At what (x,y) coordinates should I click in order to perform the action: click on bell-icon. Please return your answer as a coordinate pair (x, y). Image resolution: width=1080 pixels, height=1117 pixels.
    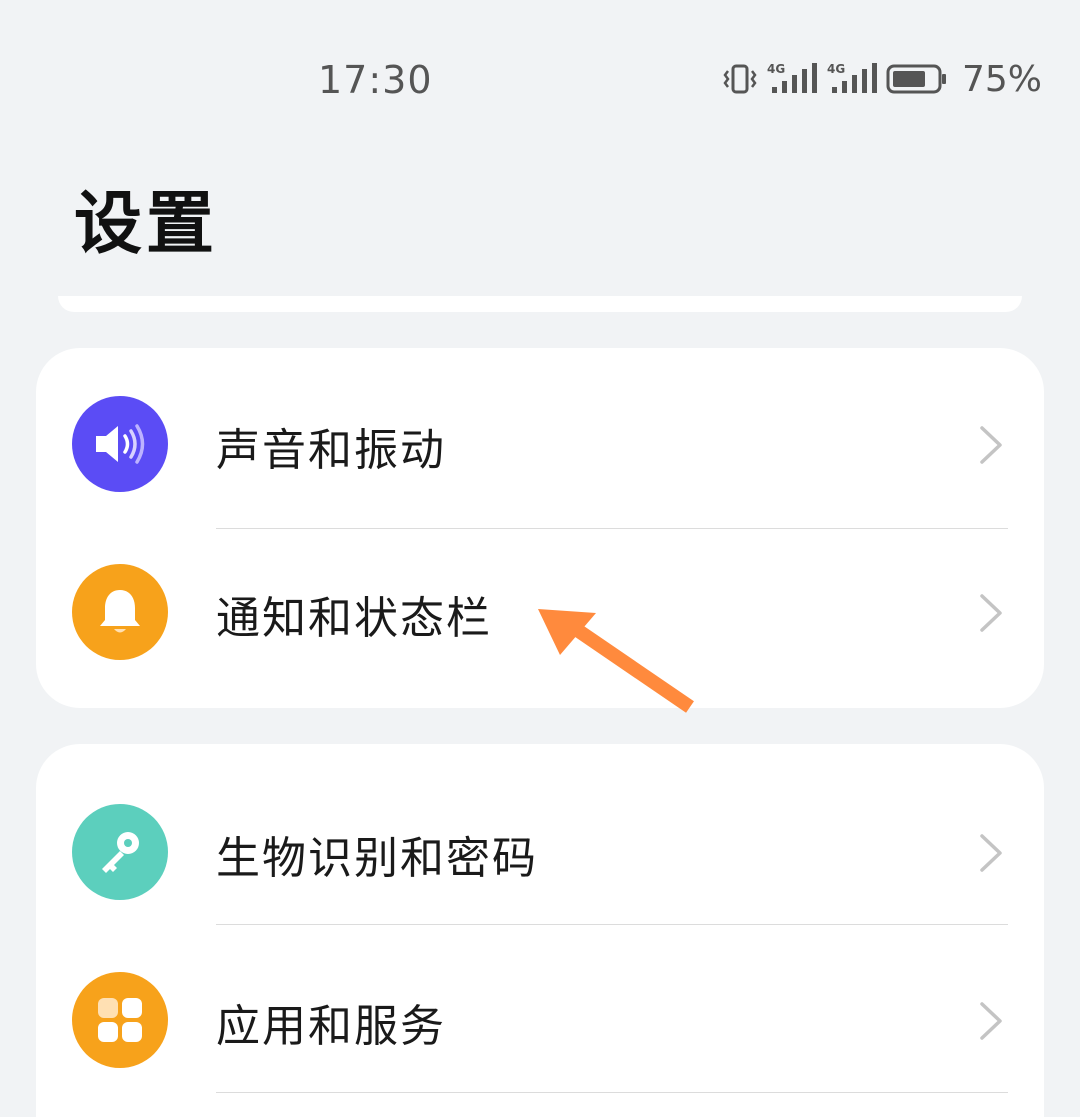
    Looking at the image, I should click on (120, 612).